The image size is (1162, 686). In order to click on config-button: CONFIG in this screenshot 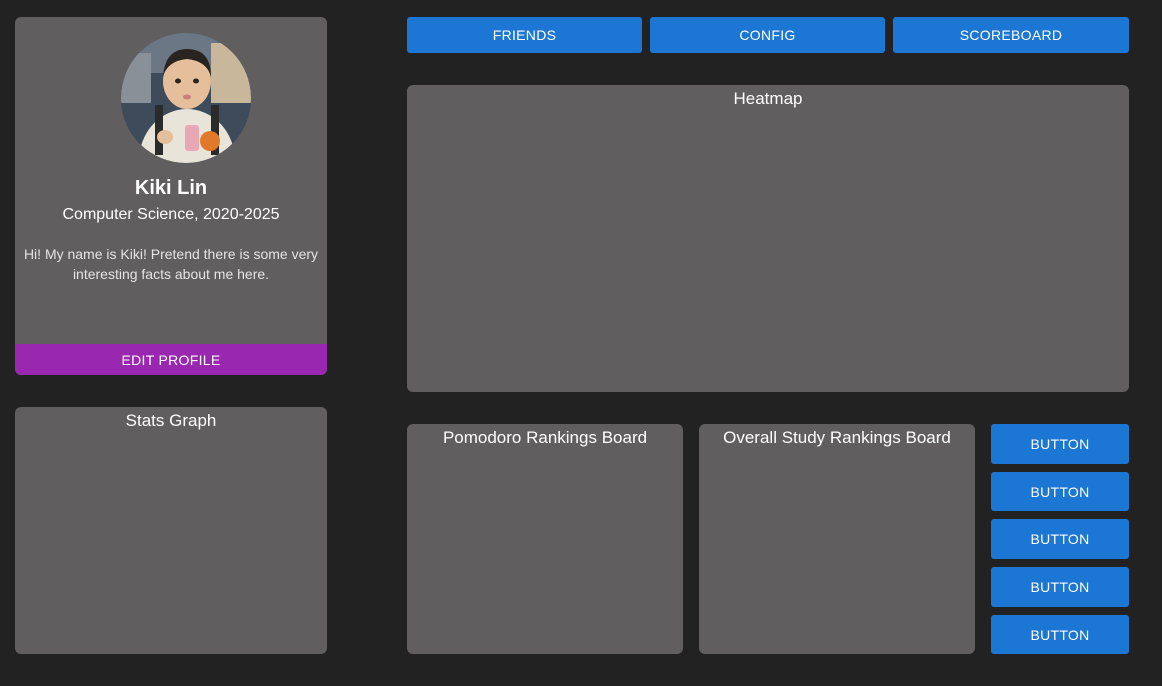, I will do `click(767, 35)`.